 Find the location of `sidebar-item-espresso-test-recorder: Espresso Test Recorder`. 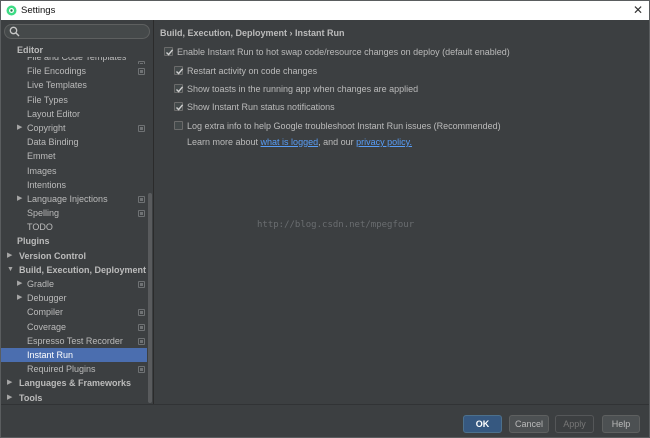

sidebar-item-espresso-test-recorder: Espresso Test Recorder is located at coordinates (74, 341).